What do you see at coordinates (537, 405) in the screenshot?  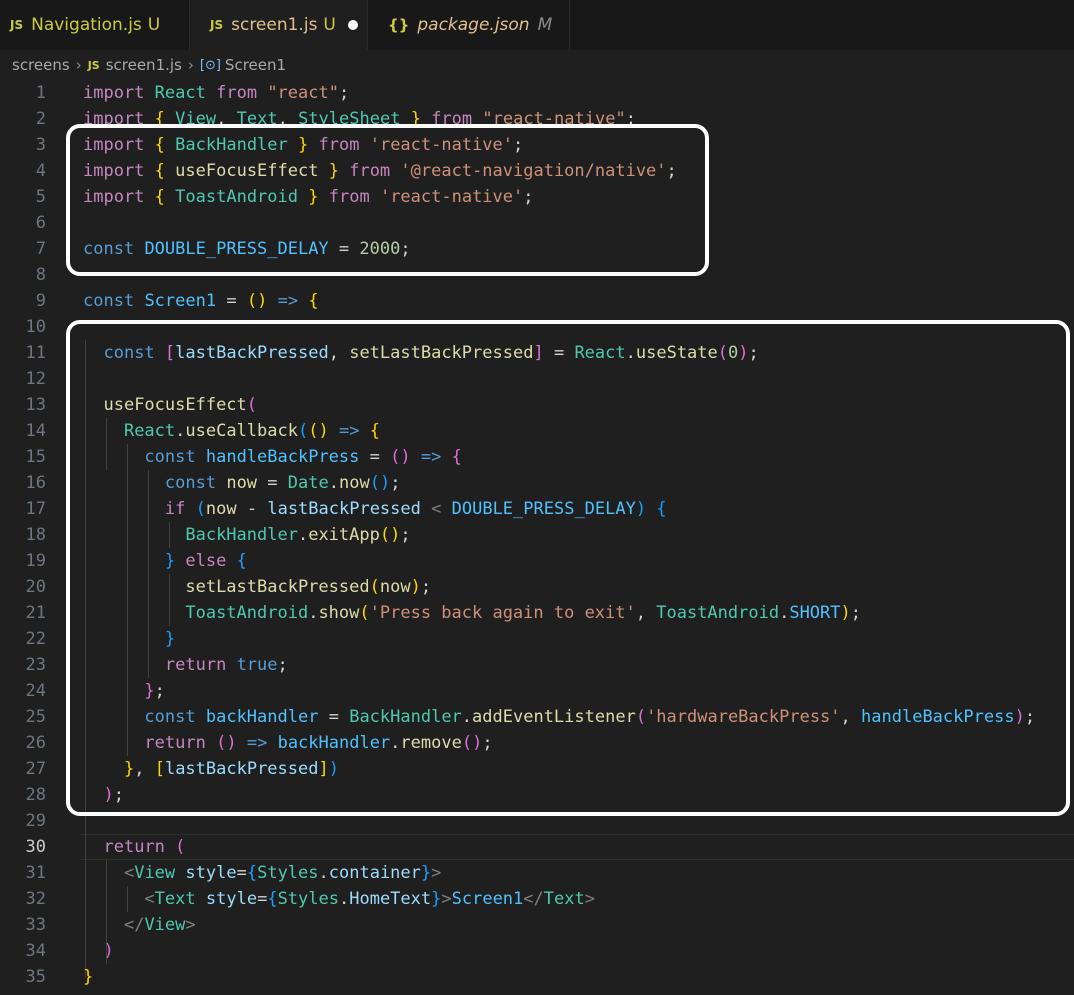 I see `code-line: 13 useFocusEffect(` at bounding box center [537, 405].